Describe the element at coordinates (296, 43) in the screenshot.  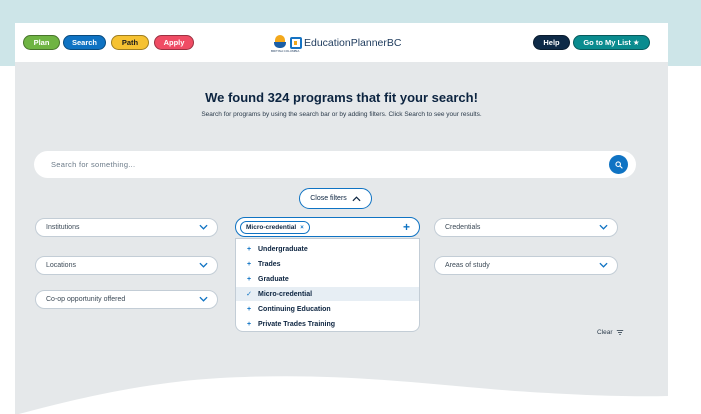
I see `planner-logo-icon` at that location.